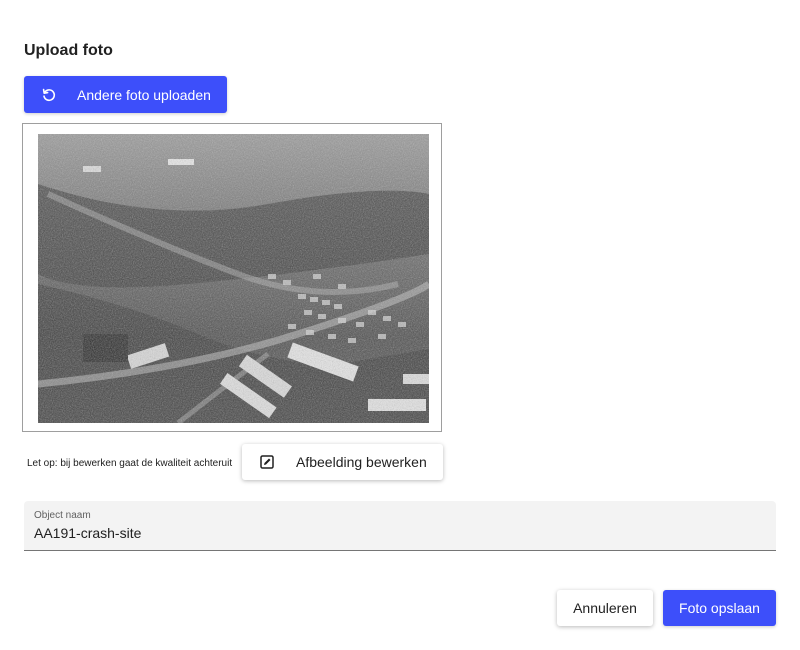  What do you see at coordinates (68, 50) in the screenshot?
I see `dialog-title: Upload foto` at bounding box center [68, 50].